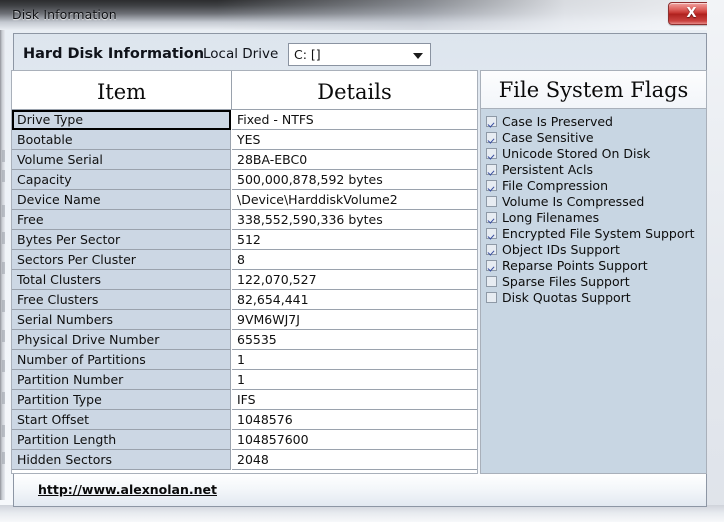 The width and height of the screenshot is (724, 522). Describe the element at coordinates (121, 220) in the screenshot. I see `table-cell-item: Free` at that location.